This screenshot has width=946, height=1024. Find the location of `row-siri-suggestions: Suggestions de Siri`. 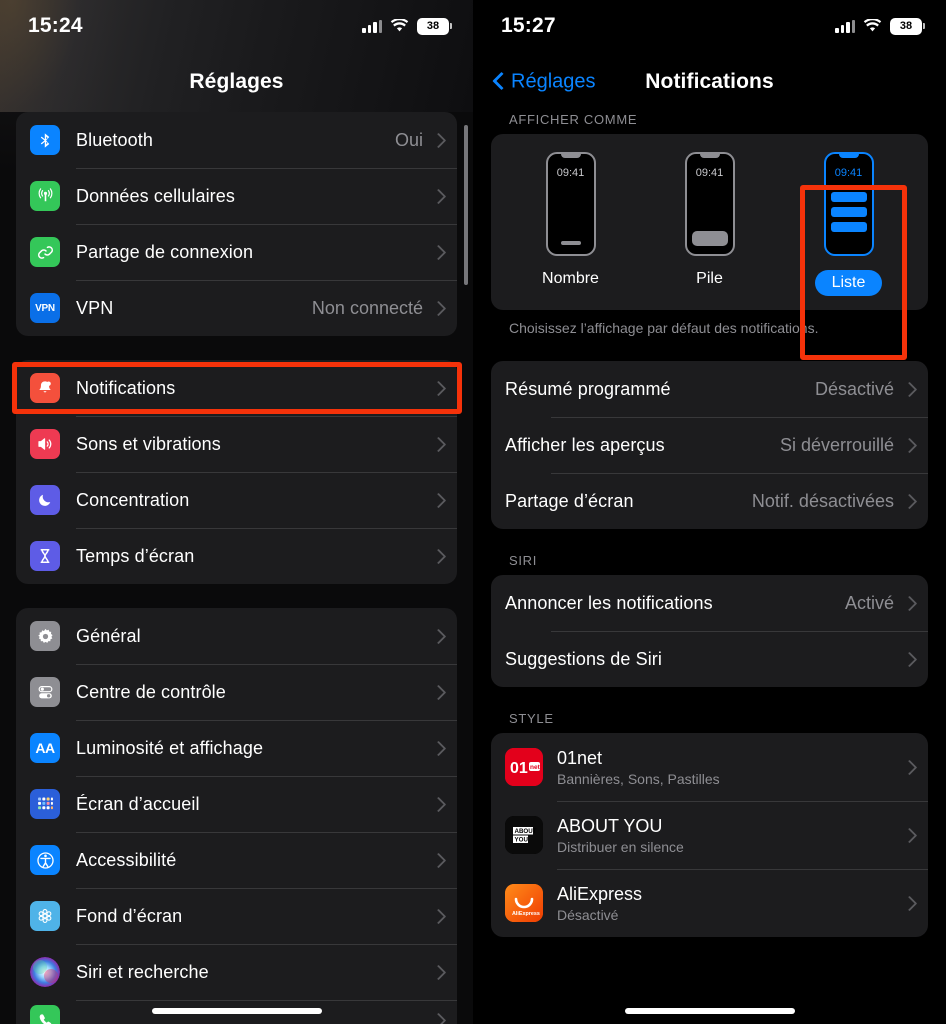

row-siri-suggestions: Suggestions de Siri is located at coordinates (709, 659).